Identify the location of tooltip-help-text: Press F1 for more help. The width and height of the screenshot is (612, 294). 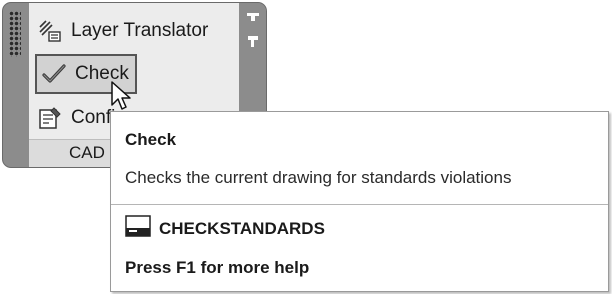
(217, 267).